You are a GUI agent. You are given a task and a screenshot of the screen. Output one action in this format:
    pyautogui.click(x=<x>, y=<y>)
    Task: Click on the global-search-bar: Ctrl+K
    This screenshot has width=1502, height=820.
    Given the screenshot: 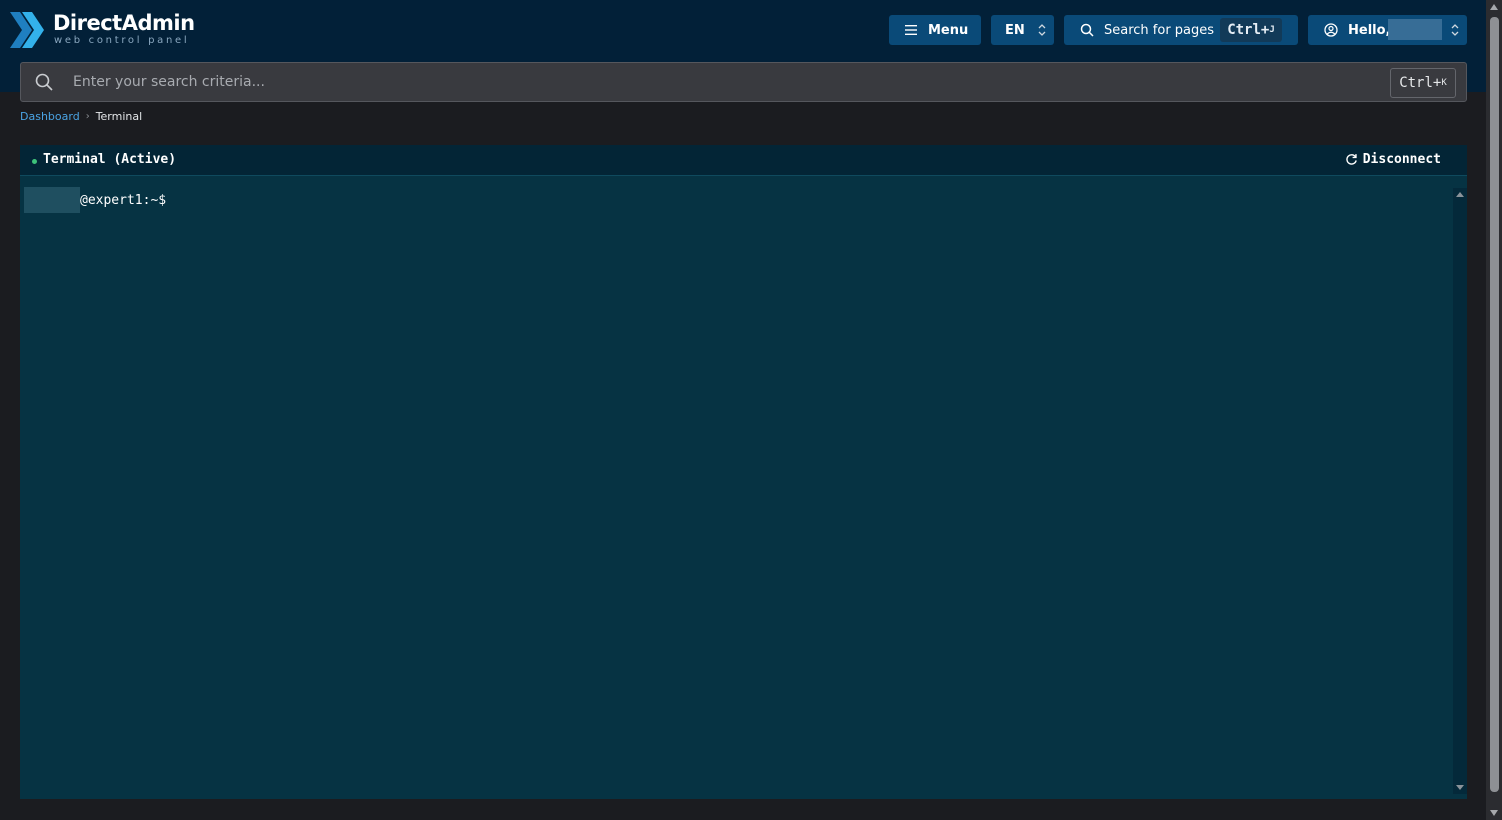 What is the action you would take?
    pyautogui.click(x=743, y=82)
    